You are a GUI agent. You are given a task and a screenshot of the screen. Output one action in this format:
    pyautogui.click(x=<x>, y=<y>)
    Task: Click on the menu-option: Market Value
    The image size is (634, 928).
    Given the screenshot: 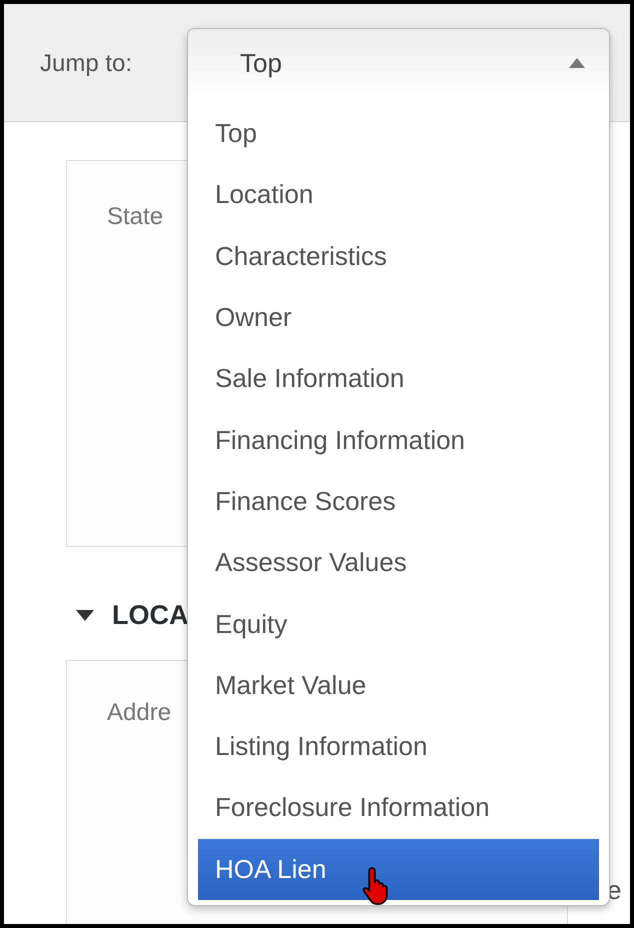 What is the action you would take?
    pyautogui.click(x=398, y=685)
    